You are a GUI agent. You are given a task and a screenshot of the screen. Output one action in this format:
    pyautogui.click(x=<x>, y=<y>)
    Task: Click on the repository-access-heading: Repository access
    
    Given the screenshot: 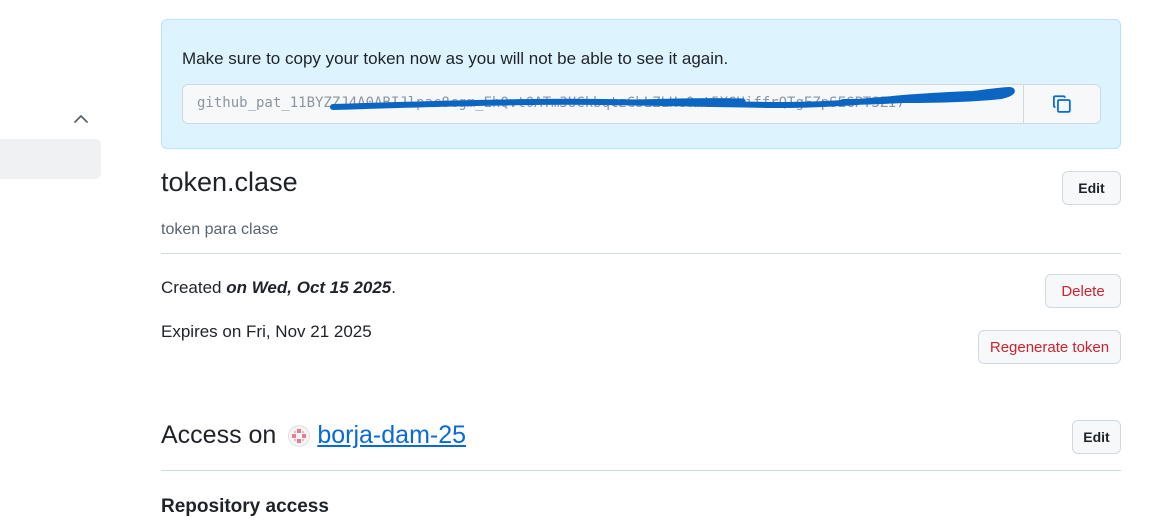 What is the action you would take?
    pyautogui.click(x=245, y=506)
    